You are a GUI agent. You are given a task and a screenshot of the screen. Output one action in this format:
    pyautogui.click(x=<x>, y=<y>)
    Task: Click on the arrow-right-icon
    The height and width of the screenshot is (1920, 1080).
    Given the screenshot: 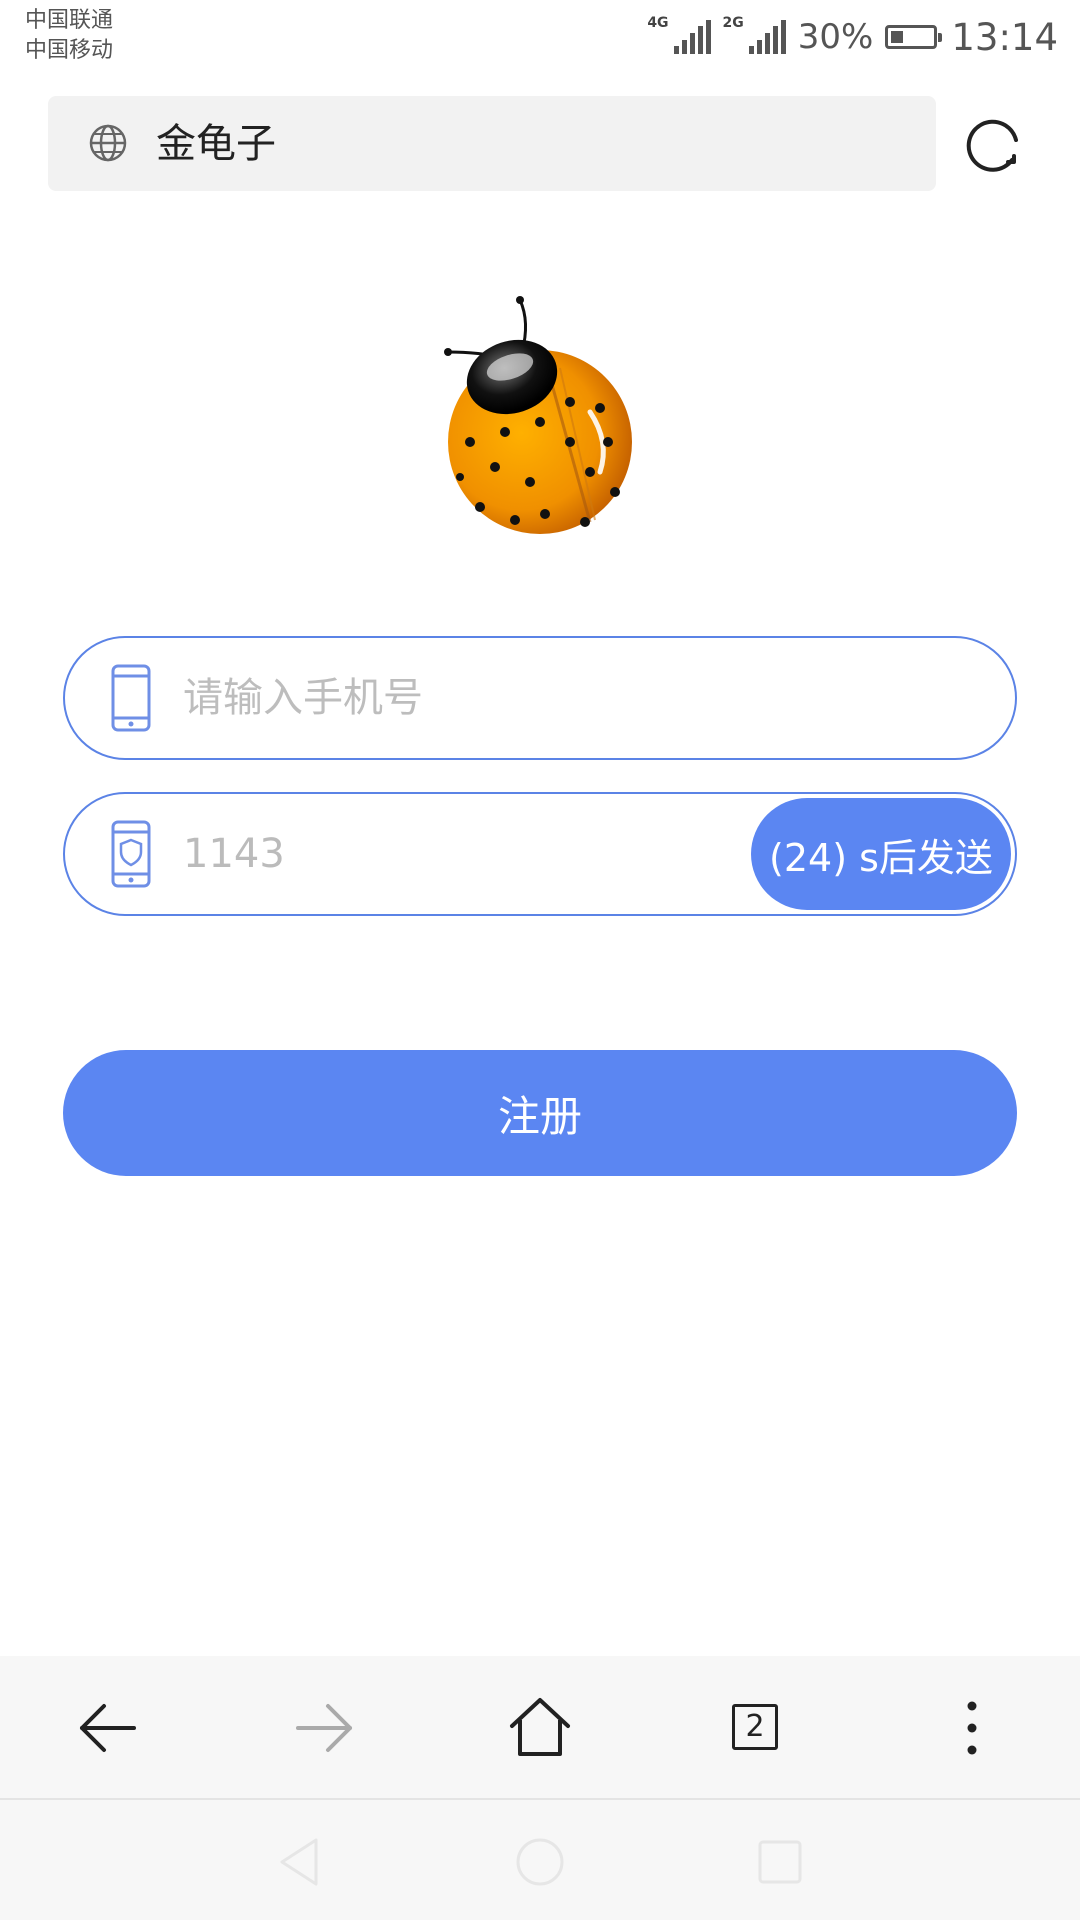 What is the action you would take?
    pyautogui.click(x=324, y=1728)
    